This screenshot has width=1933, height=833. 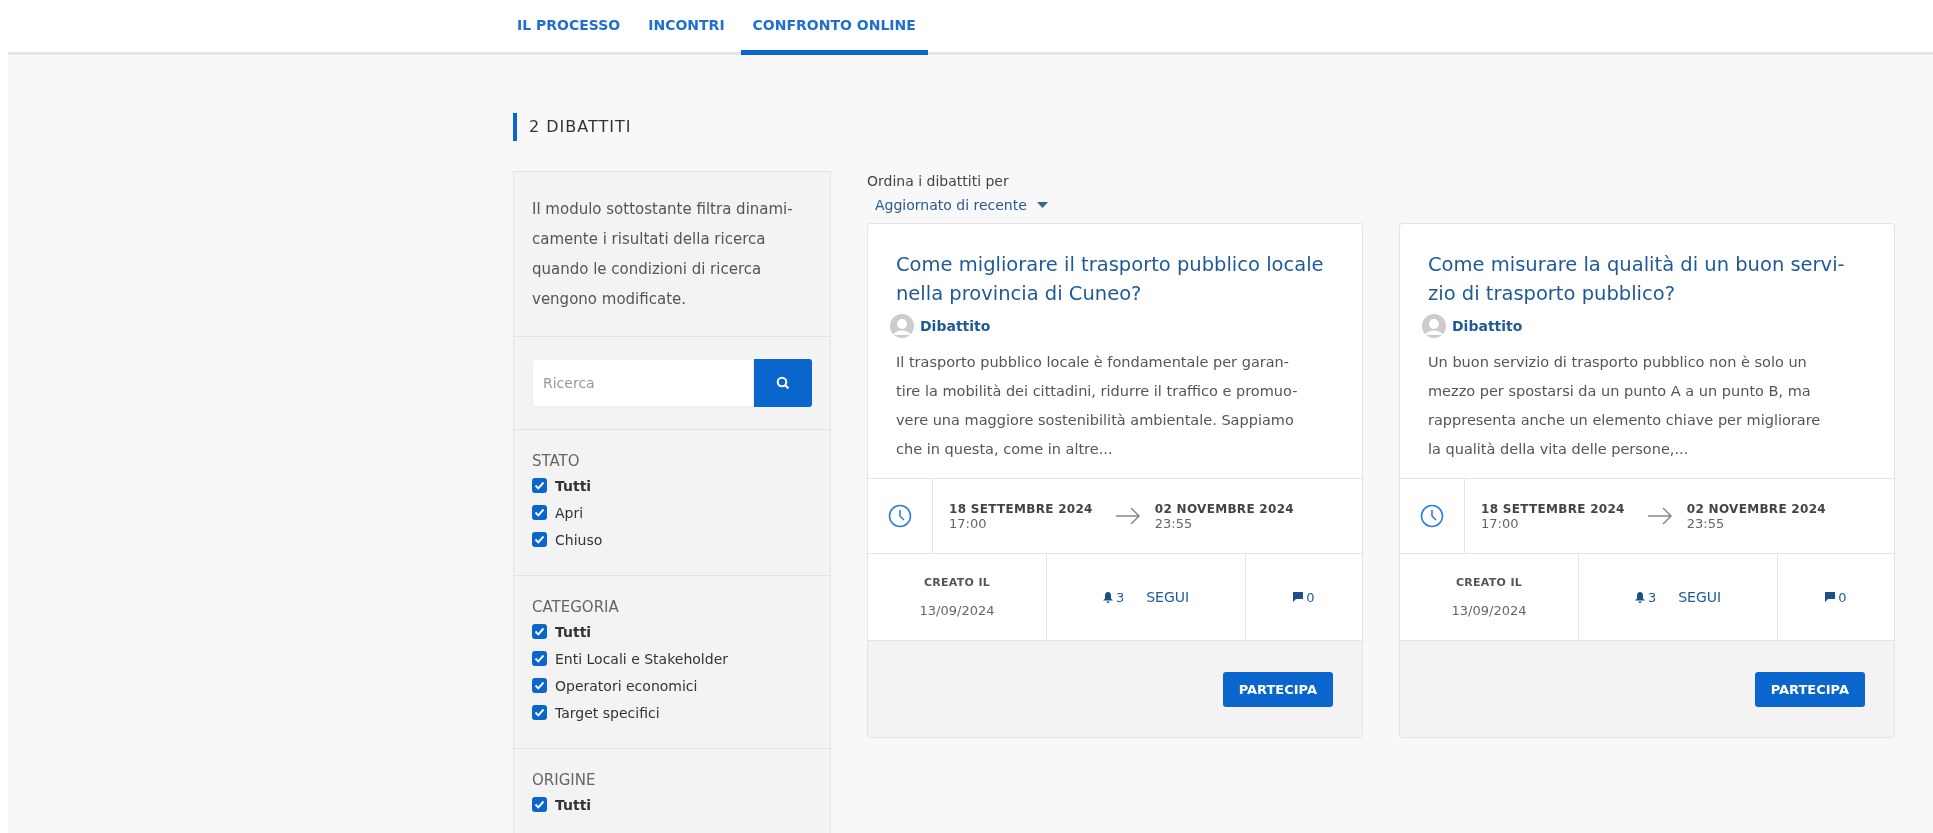 What do you see at coordinates (1647, 279) in the screenshot?
I see `debate-title: Come misurare la qualità di un buon servi- zio di trasporto pubblico?` at bounding box center [1647, 279].